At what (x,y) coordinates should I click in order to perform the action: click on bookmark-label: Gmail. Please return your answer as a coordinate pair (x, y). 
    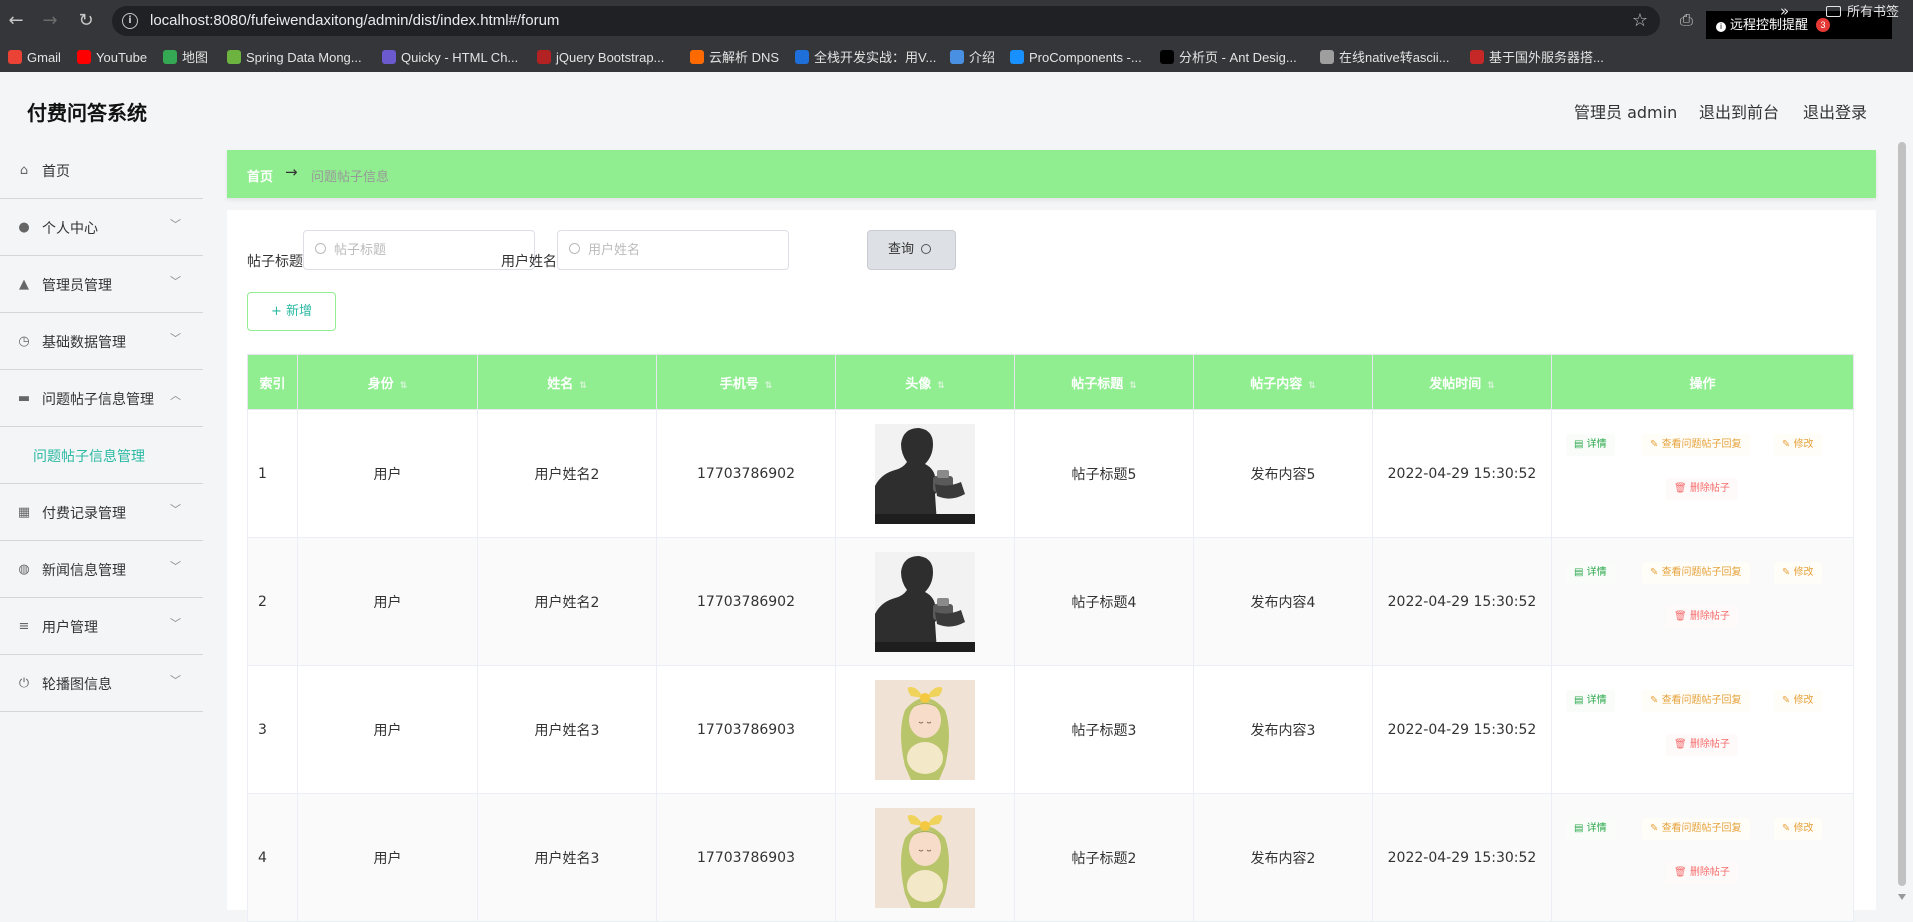
    Looking at the image, I should click on (44, 57).